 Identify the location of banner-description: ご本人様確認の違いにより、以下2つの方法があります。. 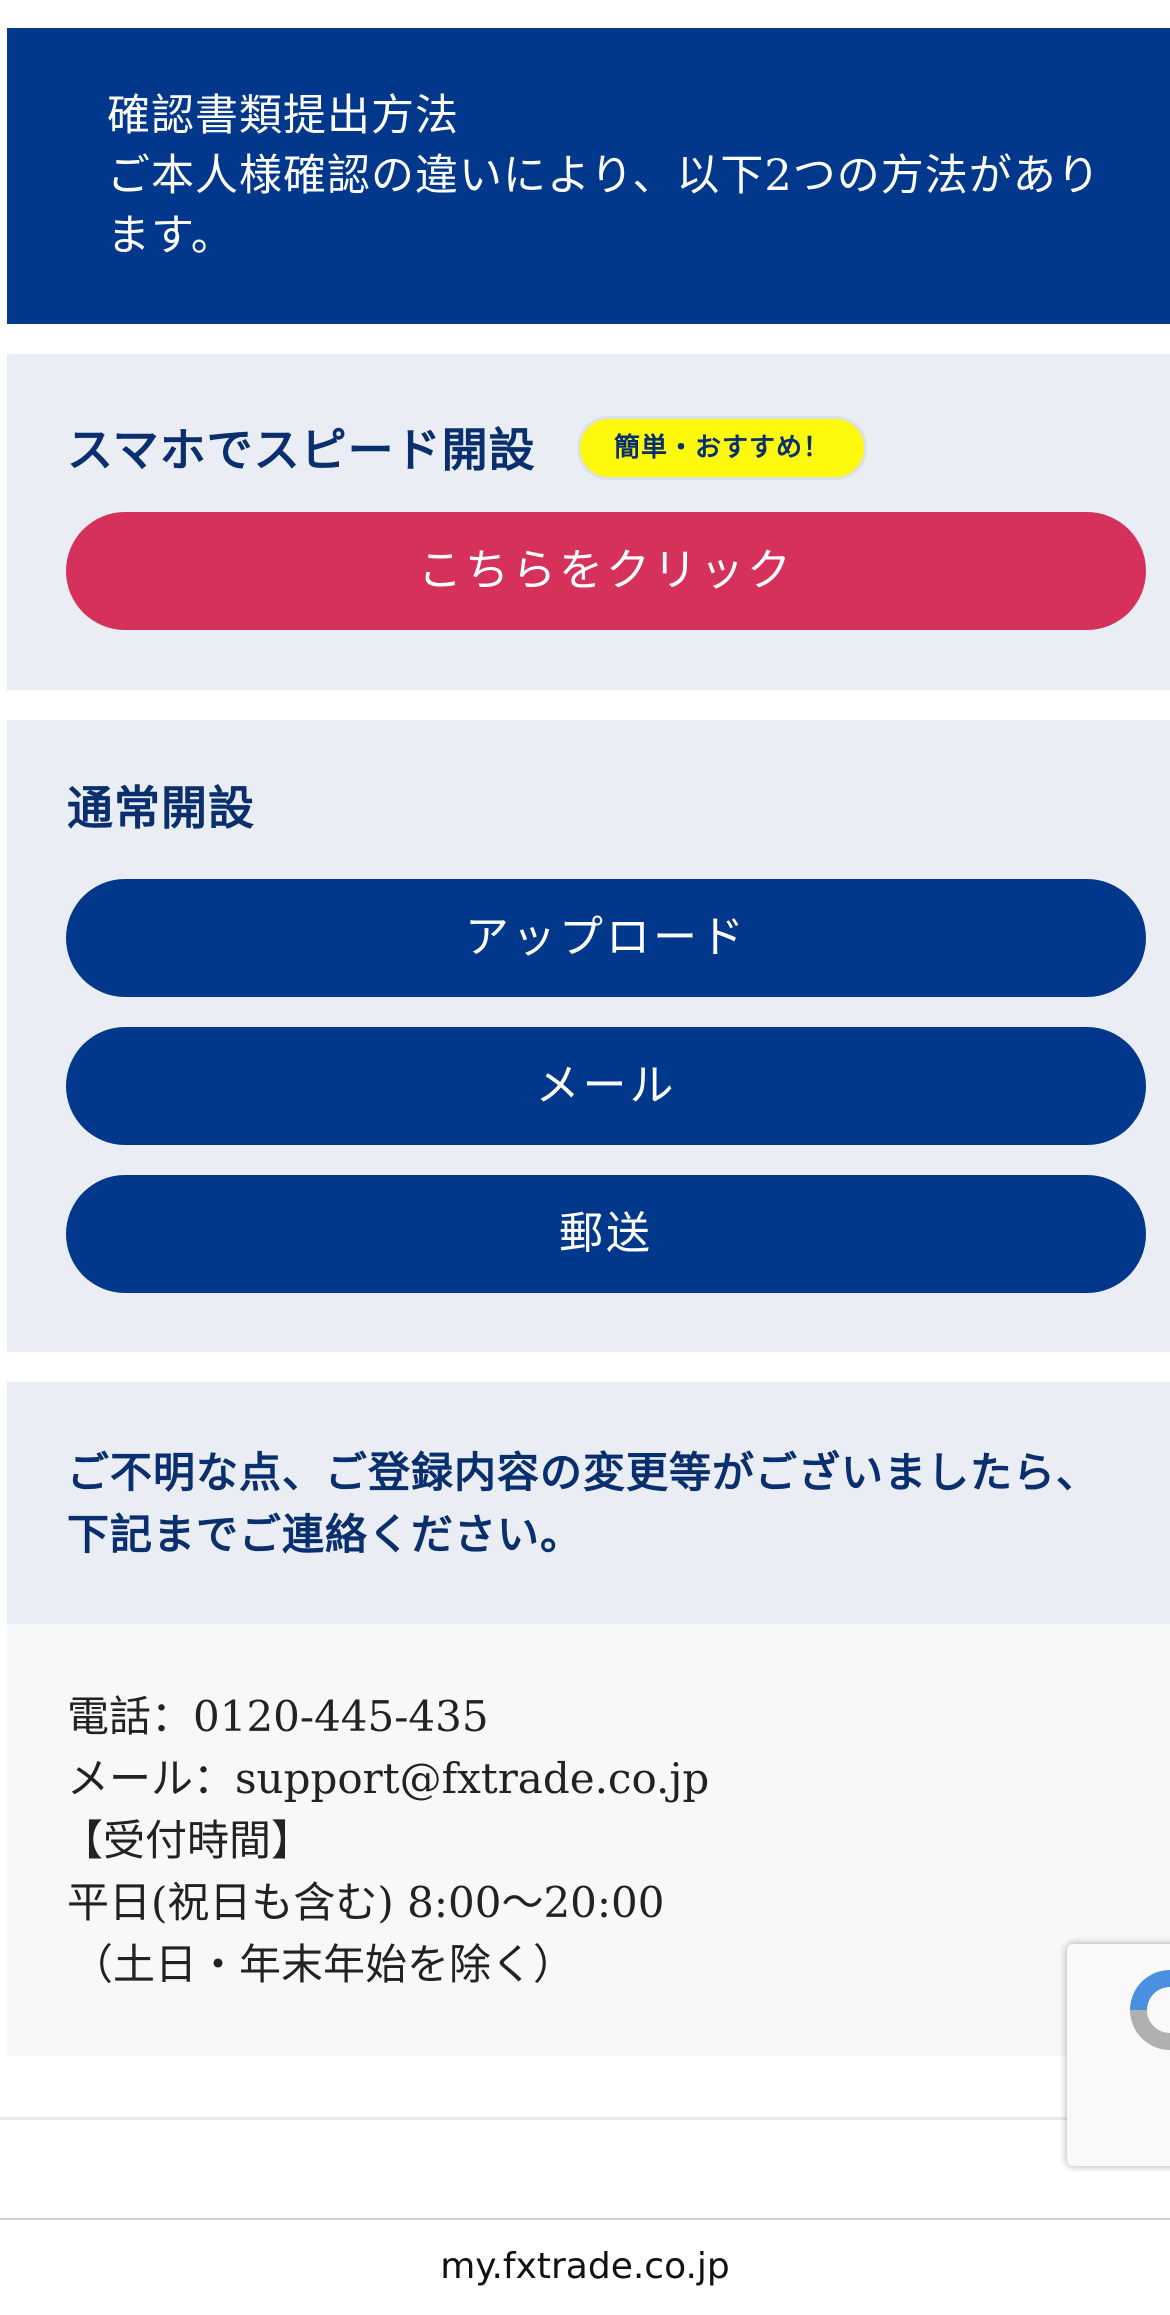
(604, 206).